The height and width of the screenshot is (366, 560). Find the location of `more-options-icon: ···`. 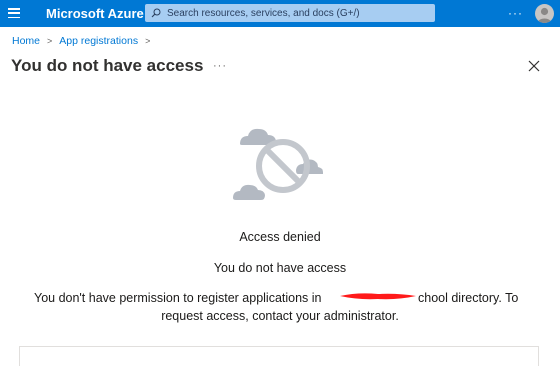

more-options-icon: ··· is located at coordinates (220, 66).